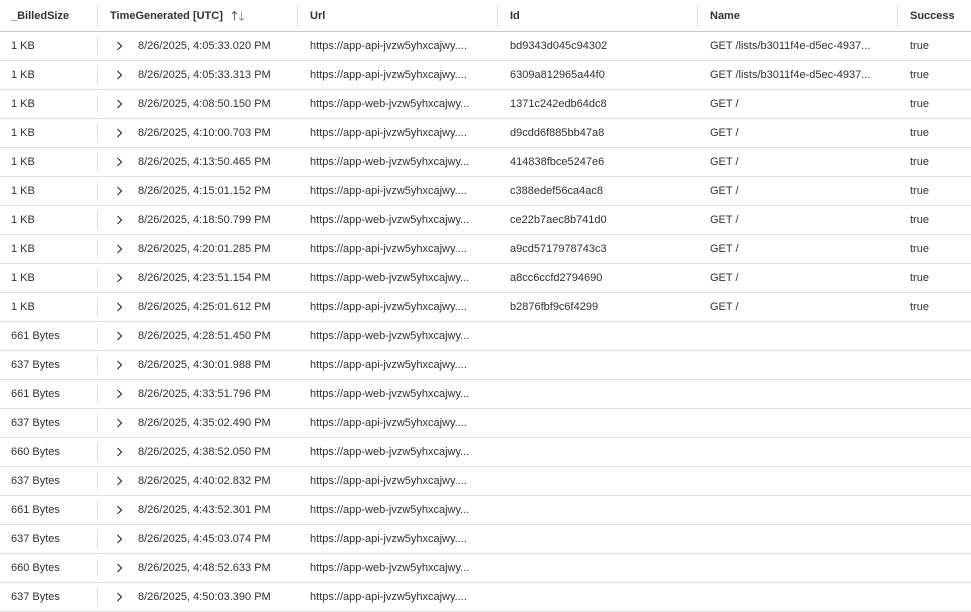 The width and height of the screenshot is (971, 612). I want to click on timegenerated-cell: 8/26/2025, 4:38:52.050 PM, so click(204, 452).